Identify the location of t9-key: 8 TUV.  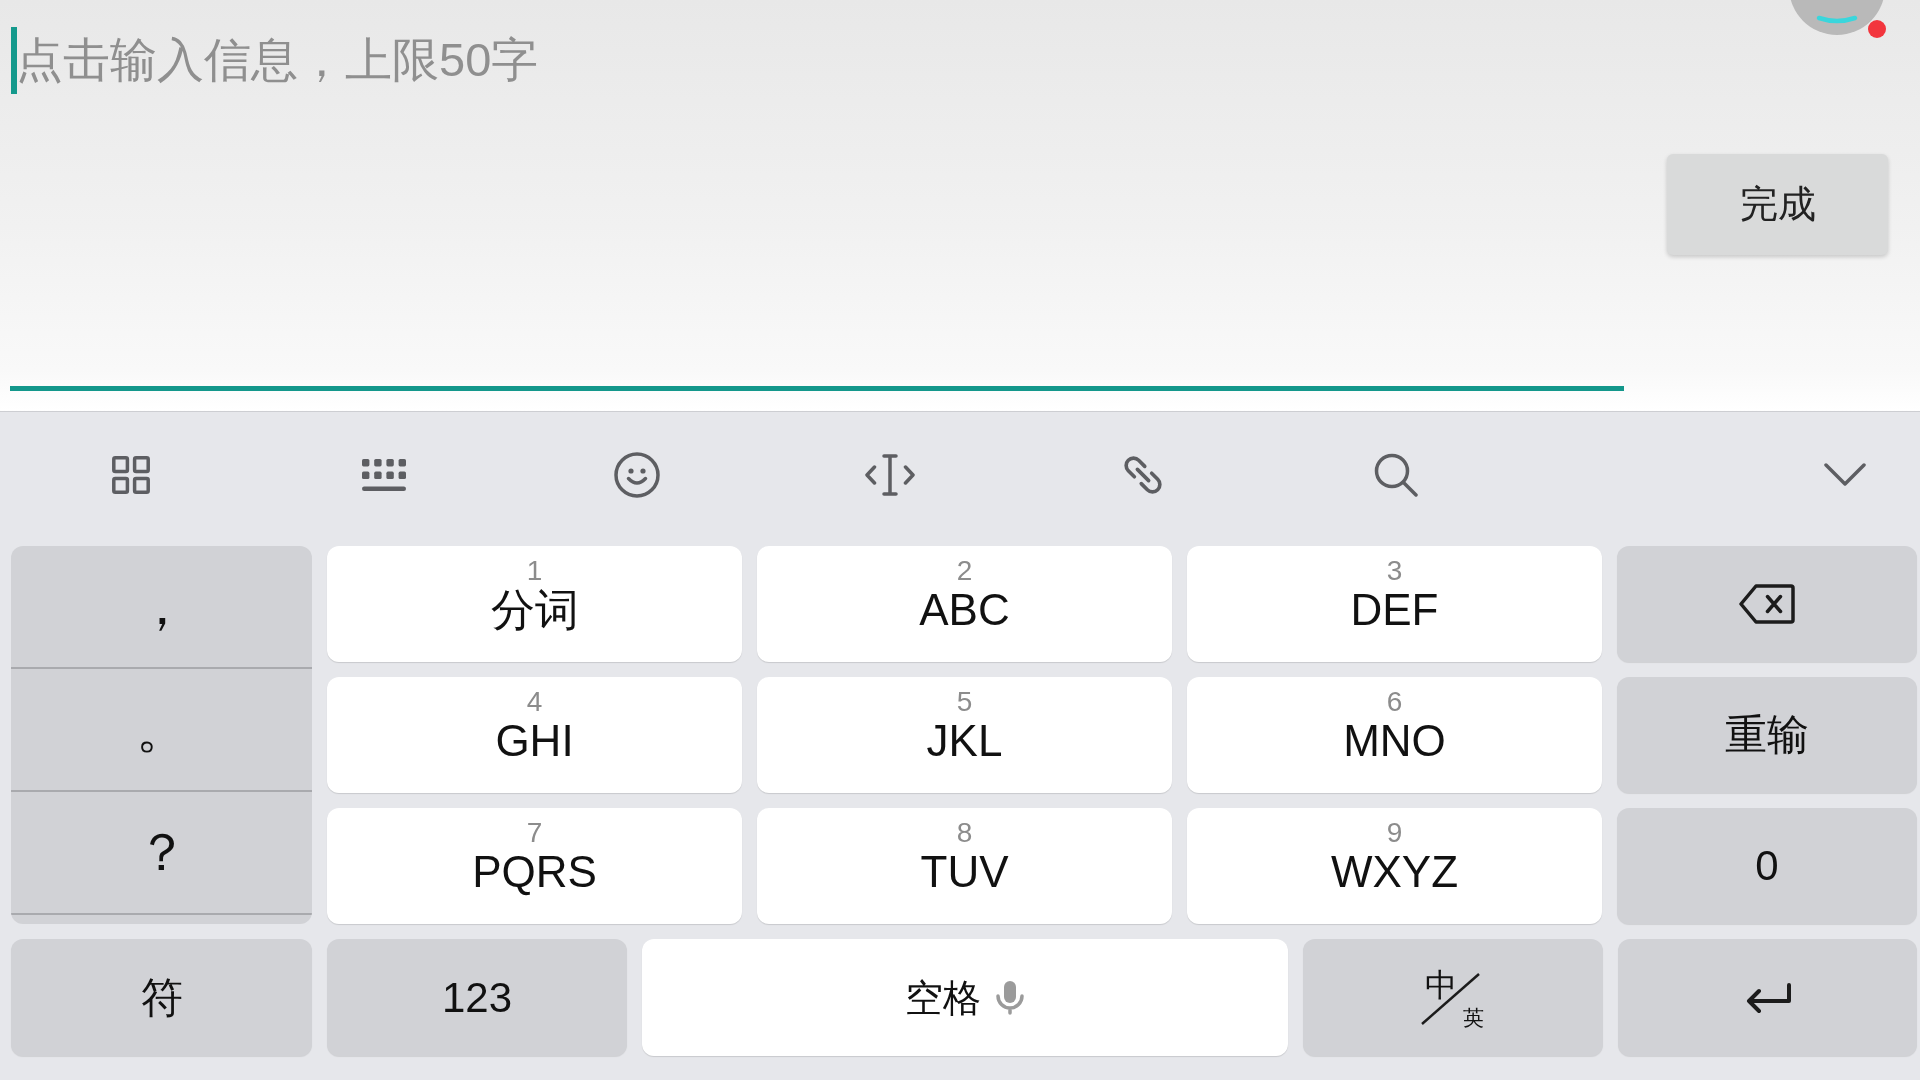
(964, 866).